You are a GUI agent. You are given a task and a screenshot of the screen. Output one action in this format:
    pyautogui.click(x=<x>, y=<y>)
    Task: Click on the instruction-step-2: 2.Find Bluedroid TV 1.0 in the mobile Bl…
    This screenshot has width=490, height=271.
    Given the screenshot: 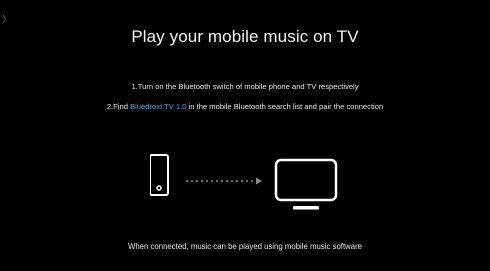 What is the action you would take?
    pyautogui.click(x=245, y=106)
    